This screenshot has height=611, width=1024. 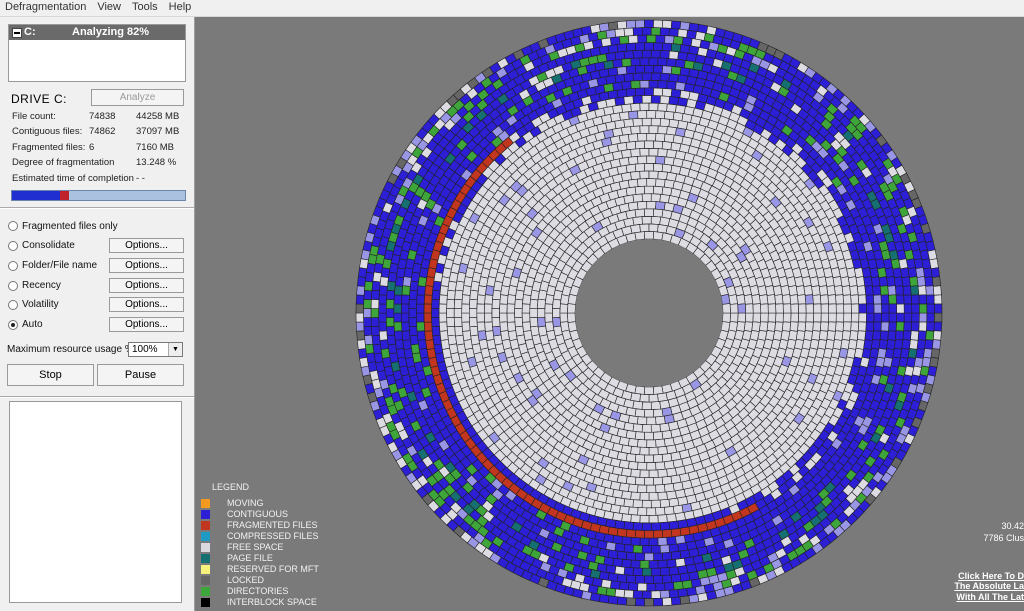 I want to click on promo-link-2: The Absolute La, so click(x=989, y=586).